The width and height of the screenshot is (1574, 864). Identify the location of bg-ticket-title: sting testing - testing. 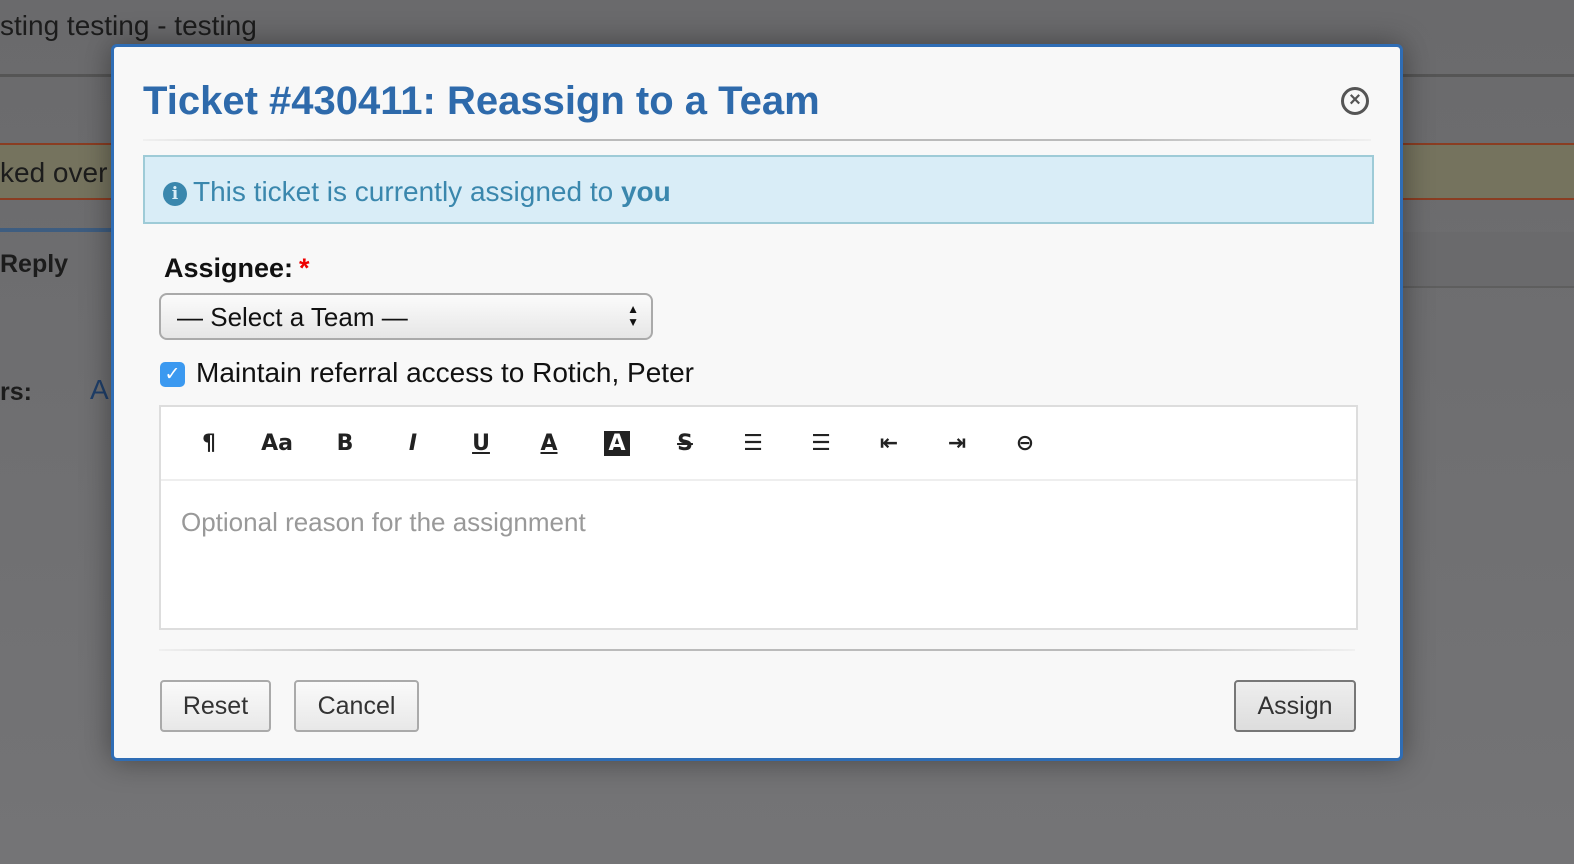
(128, 25).